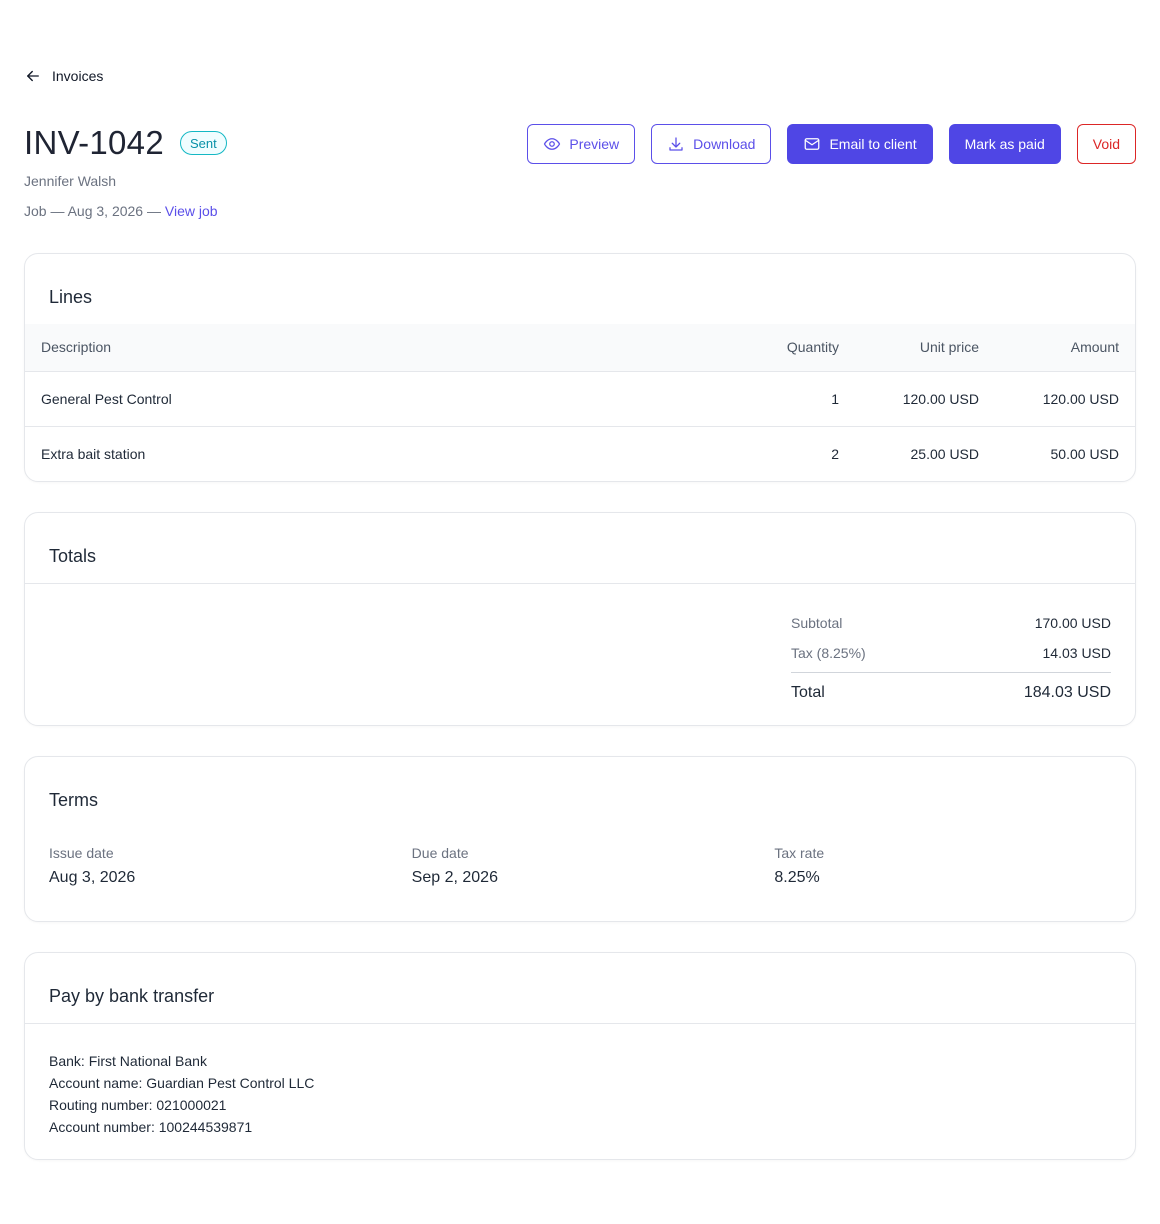 The height and width of the screenshot is (1224, 1160). I want to click on view-job-link: View job, so click(191, 211).